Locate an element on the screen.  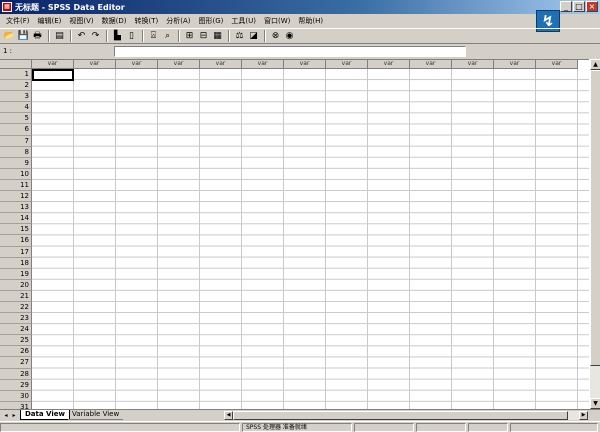
minimize-button: _ is located at coordinates (566, 6).